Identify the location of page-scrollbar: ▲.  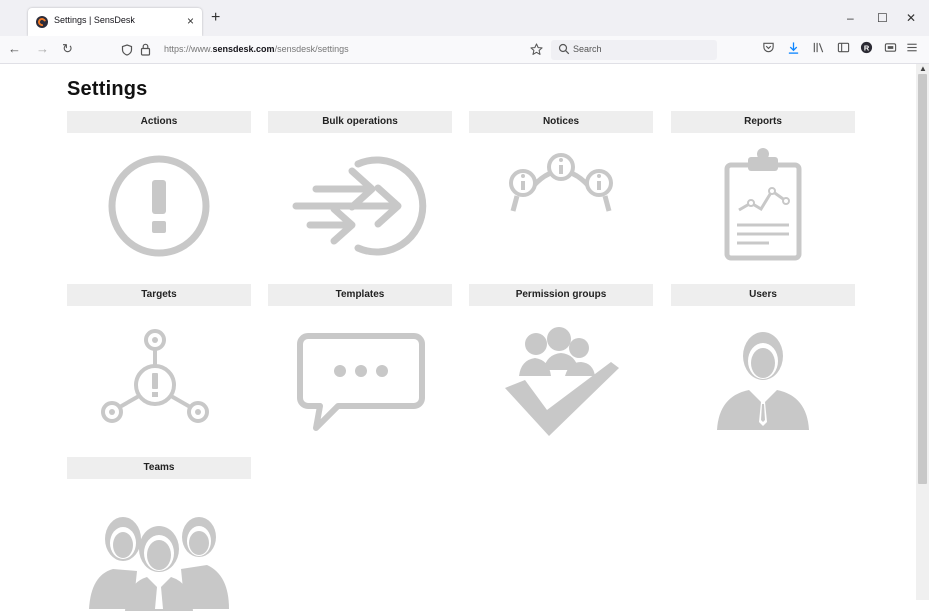
(922, 332).